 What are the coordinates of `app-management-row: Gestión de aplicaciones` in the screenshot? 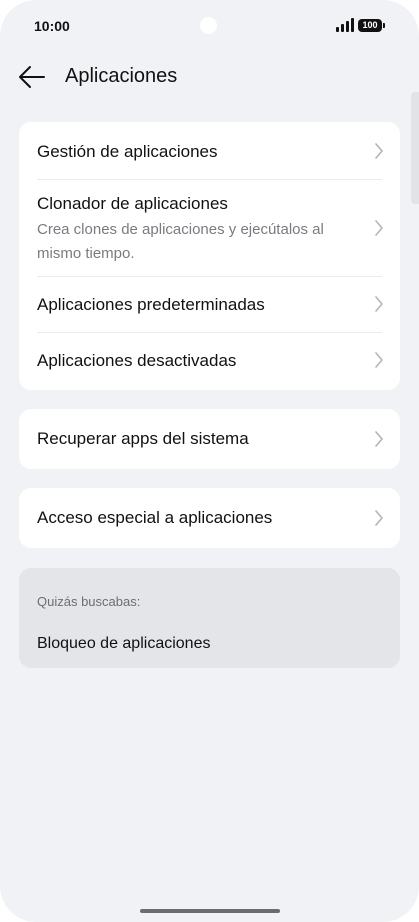 It's located at (209, 151).